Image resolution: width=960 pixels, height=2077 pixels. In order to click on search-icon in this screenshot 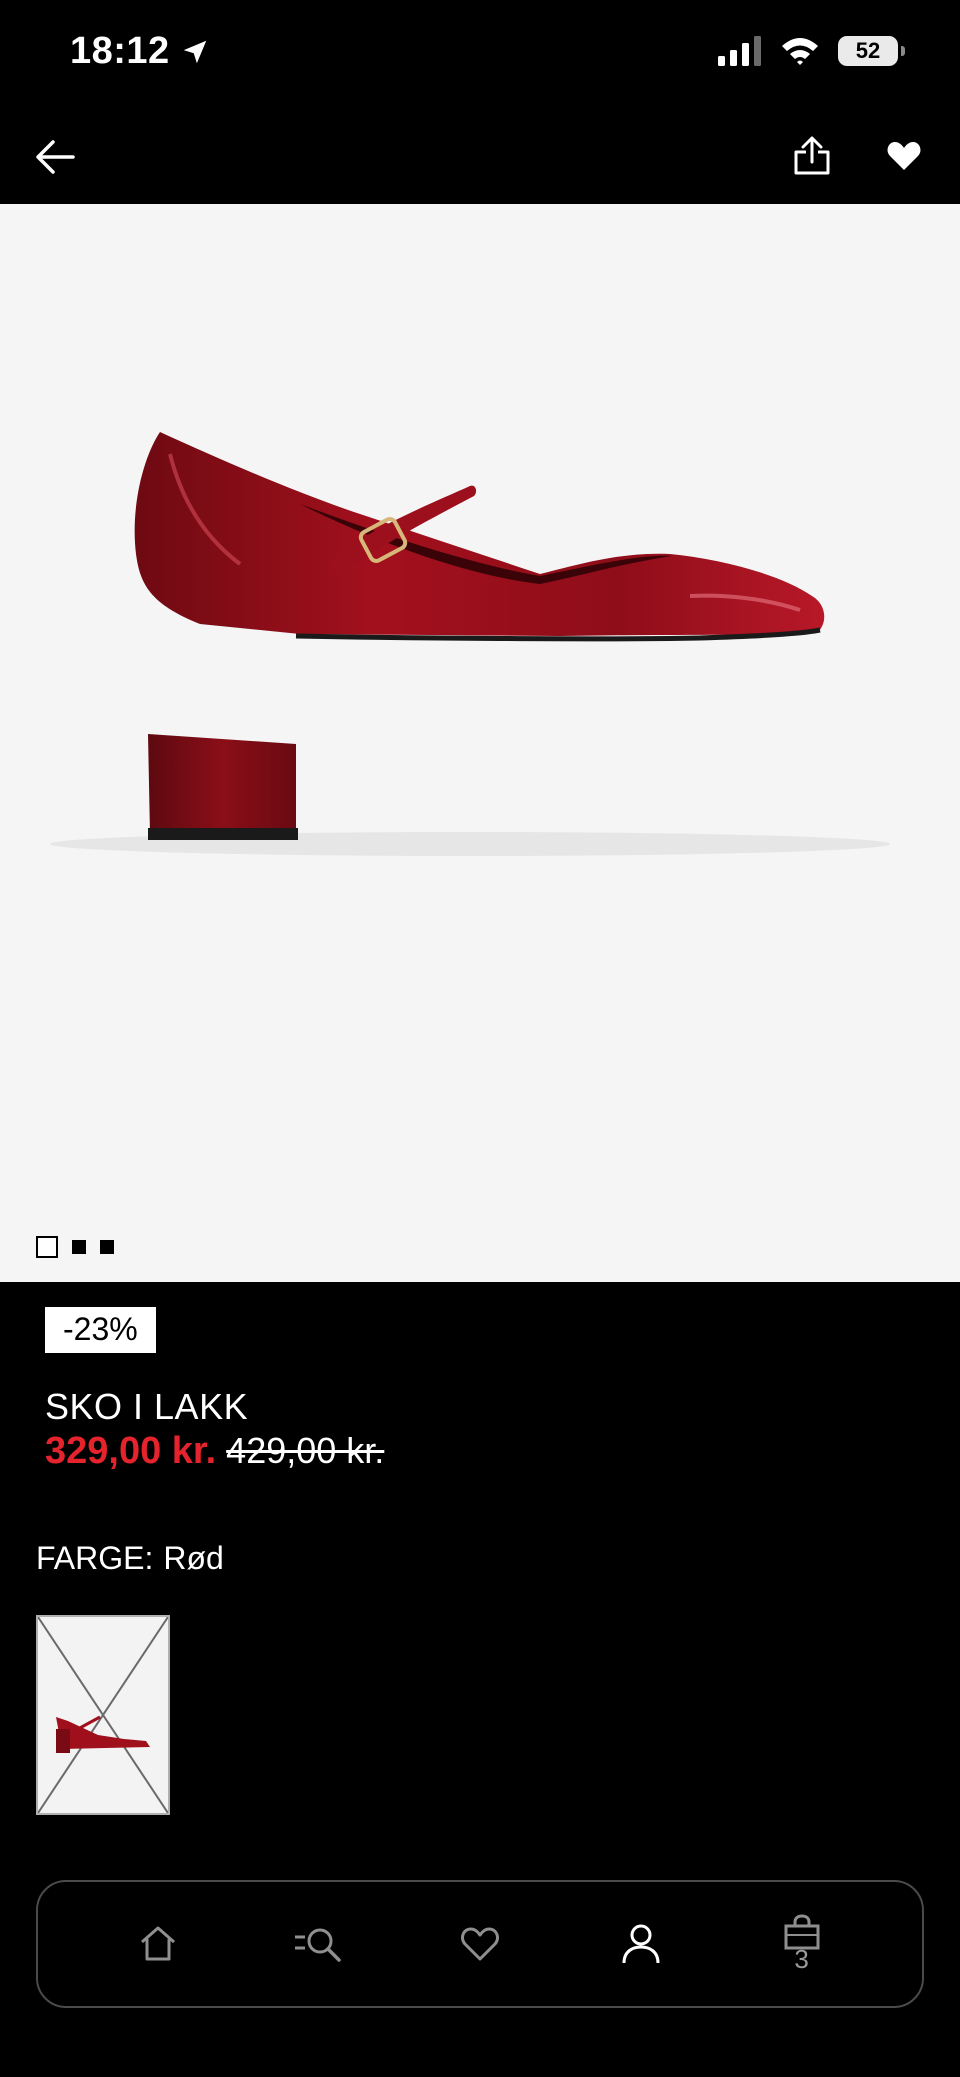, I will do `click(318, 1945)`.